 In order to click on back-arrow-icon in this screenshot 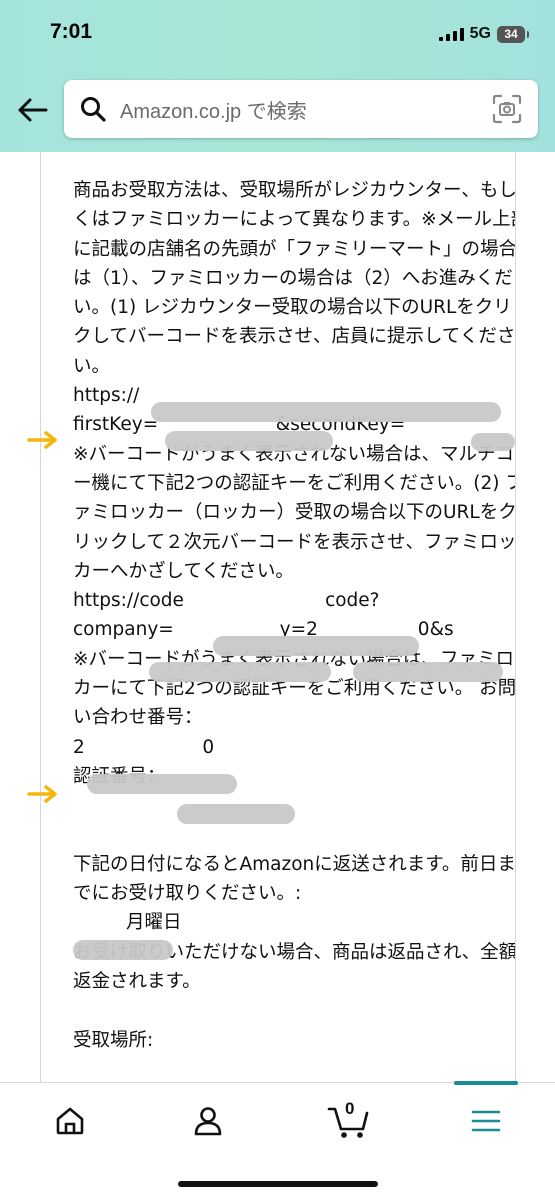, I will do `click(32, 110)`.